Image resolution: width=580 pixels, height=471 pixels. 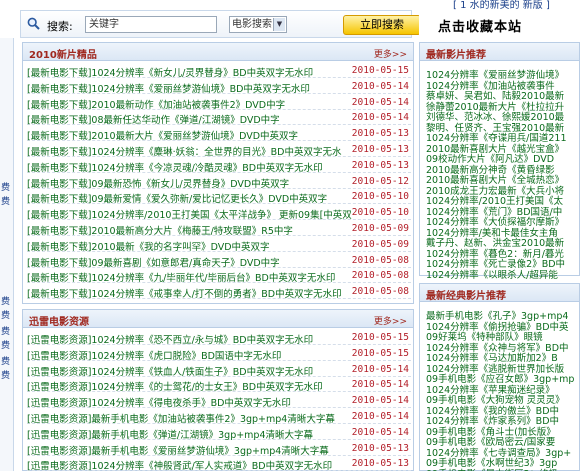 I want to click on list-item: [最新电影下载]09最新喜剧《如意郎君/真命天子》DVD中字 2010-05-08, so click(x=219, y=261).